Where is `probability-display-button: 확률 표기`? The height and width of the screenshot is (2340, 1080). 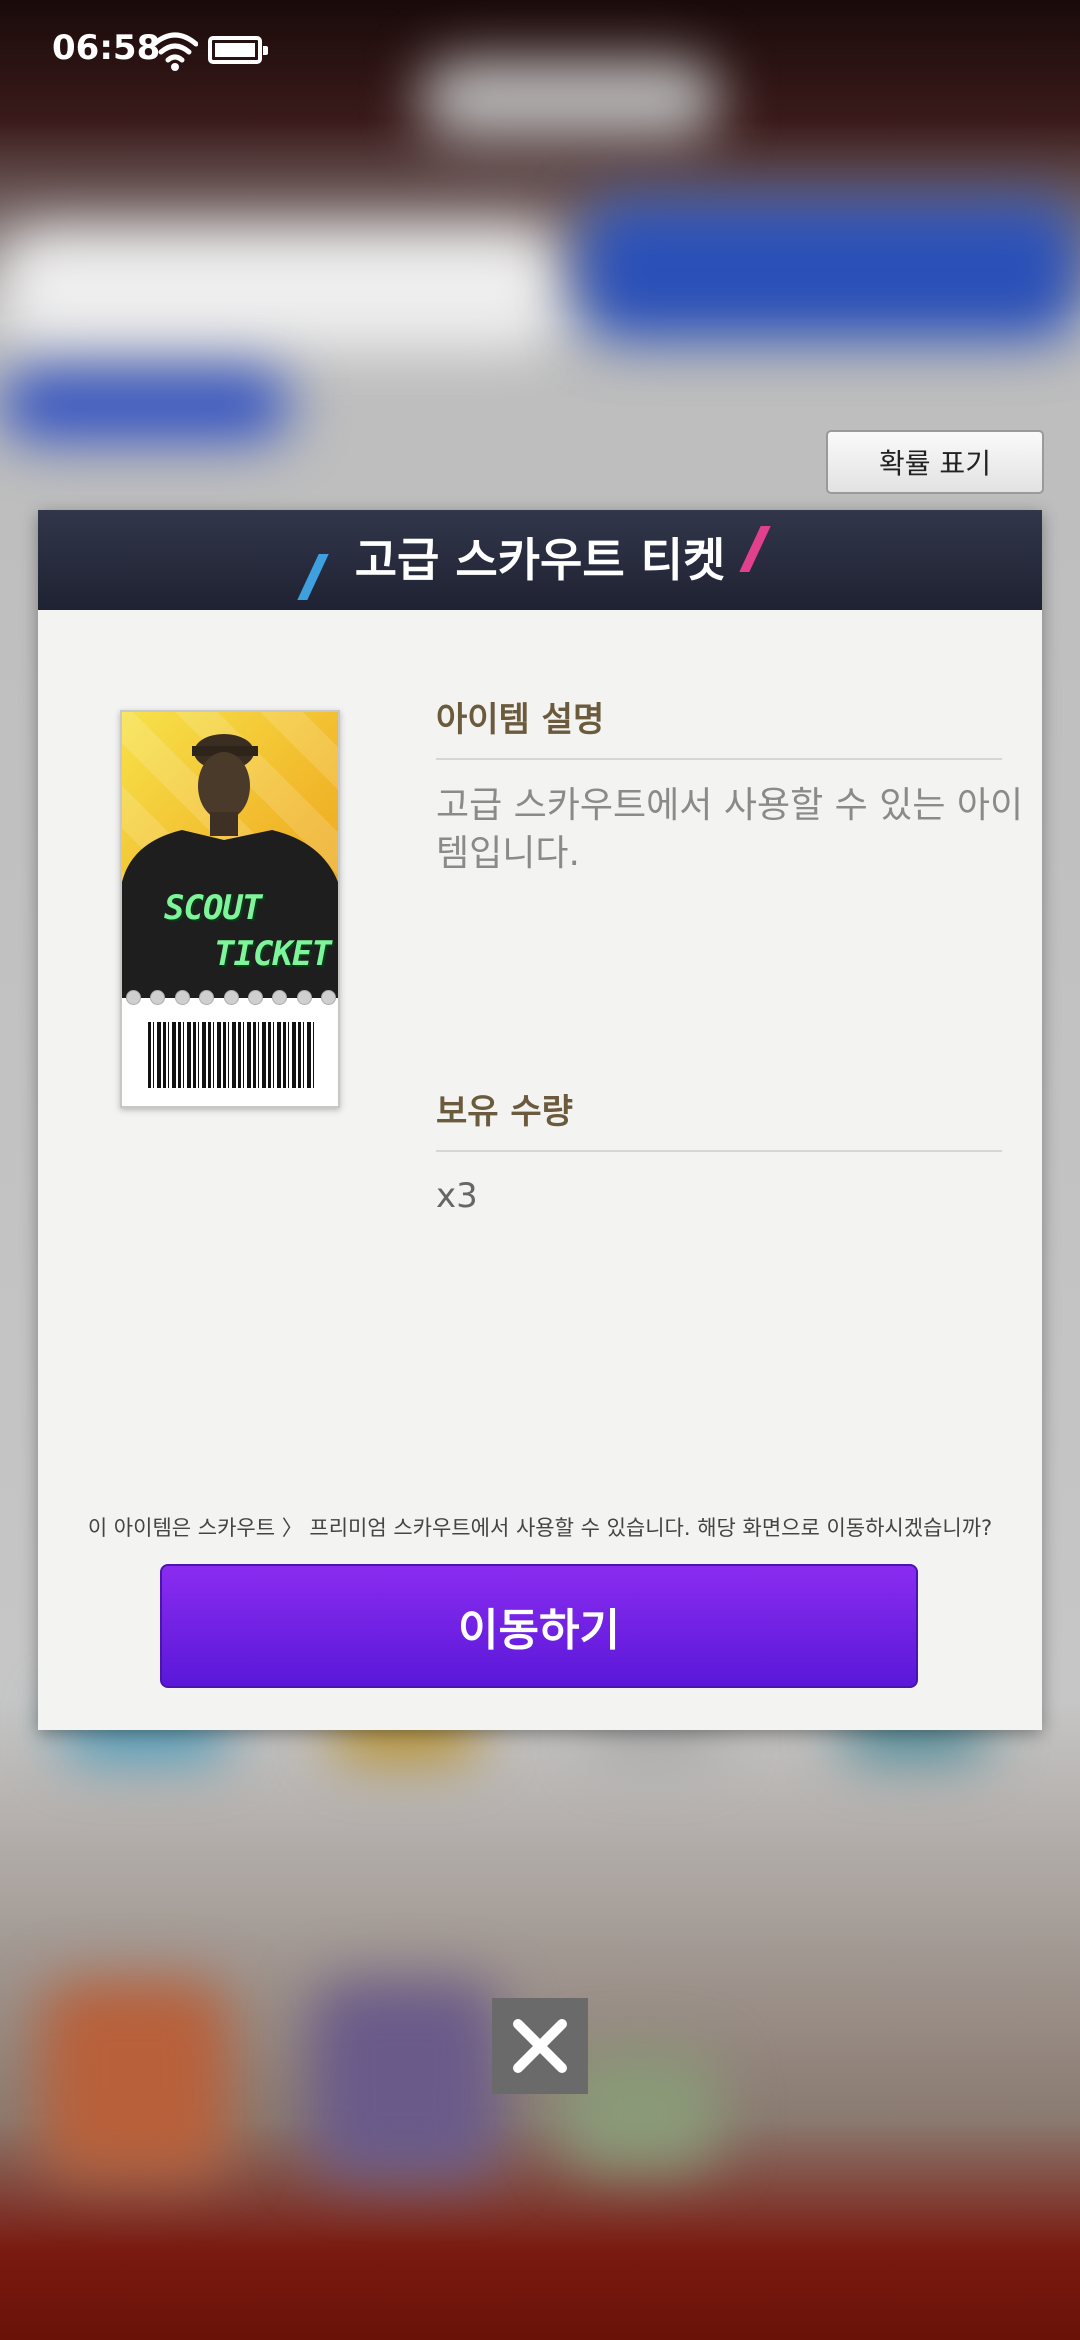 probability-display-button: 확률 표기 is located at coordinates (935, 462).